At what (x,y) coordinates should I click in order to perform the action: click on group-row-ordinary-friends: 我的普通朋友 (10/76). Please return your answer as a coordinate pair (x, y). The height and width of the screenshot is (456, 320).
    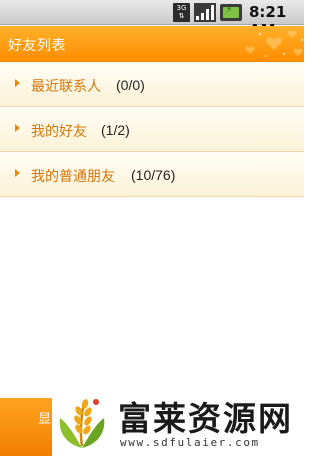
    Looking at the image, I should click on (152, 174).